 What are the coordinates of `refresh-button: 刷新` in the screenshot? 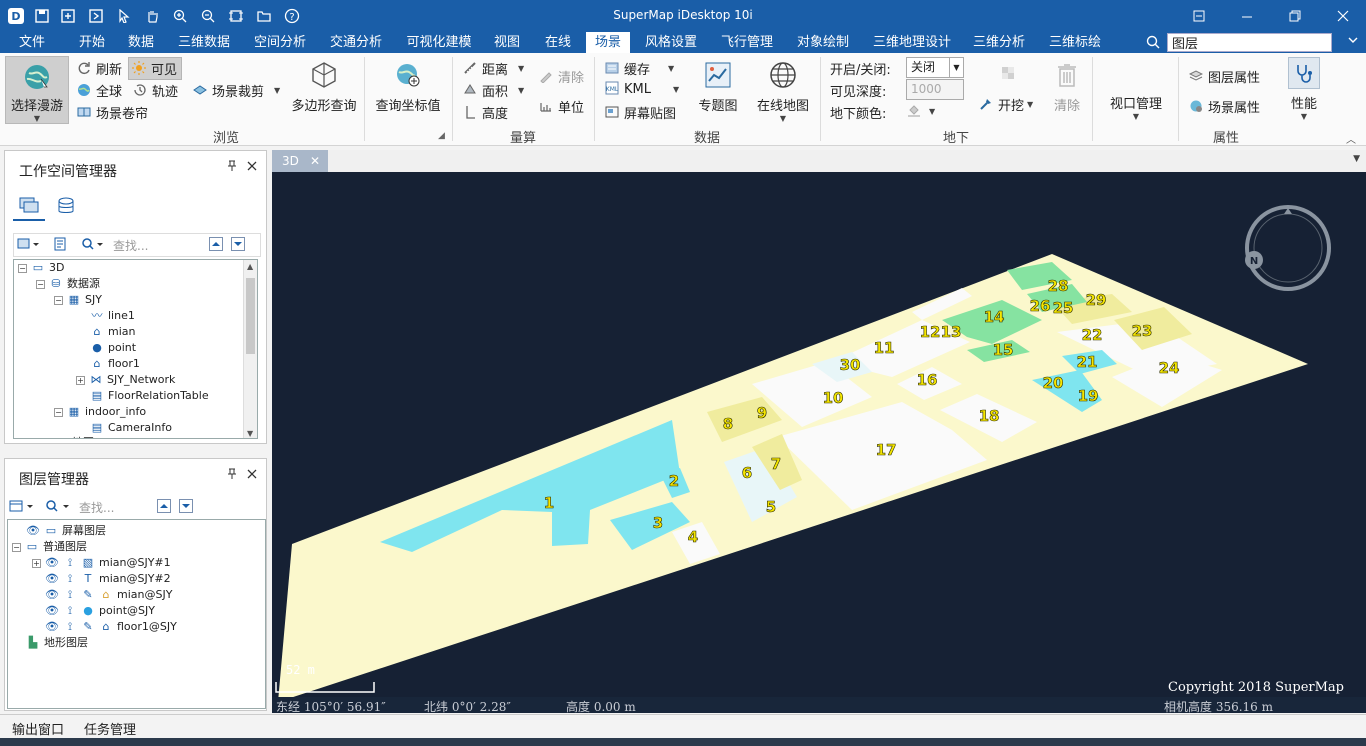 It's located at (99, 68).